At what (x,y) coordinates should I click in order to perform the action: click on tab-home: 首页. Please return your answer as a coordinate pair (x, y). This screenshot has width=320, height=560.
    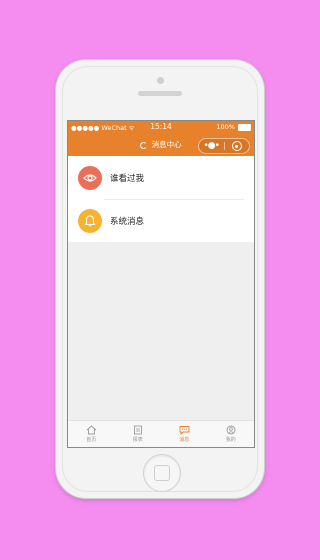
    Looking at the image, I should click on (91, 434).